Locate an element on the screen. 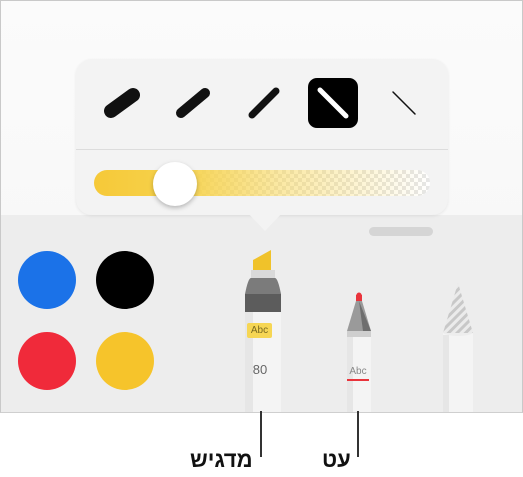 This screenshot has height=477, width=523. color-swatch-blue is located at coordinates (47, 280).